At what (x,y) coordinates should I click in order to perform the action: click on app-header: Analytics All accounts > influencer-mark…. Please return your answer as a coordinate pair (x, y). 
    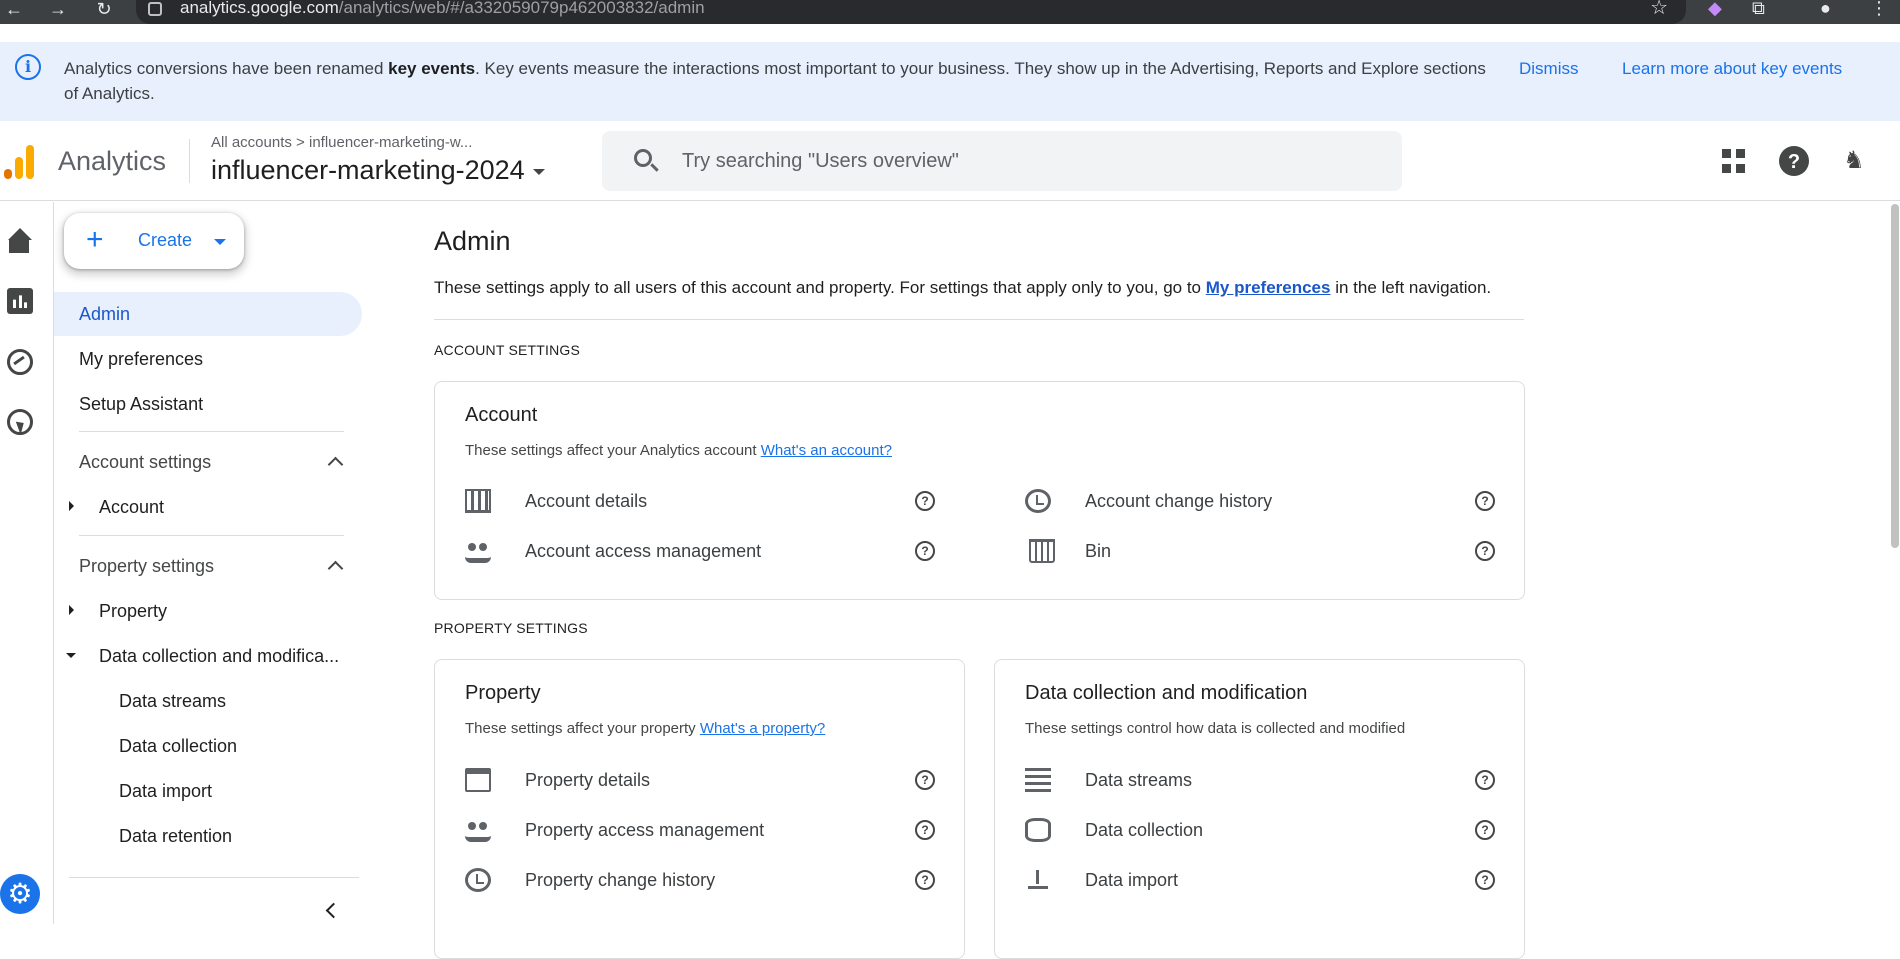
    Looking at the image, I should click on (950, 161).